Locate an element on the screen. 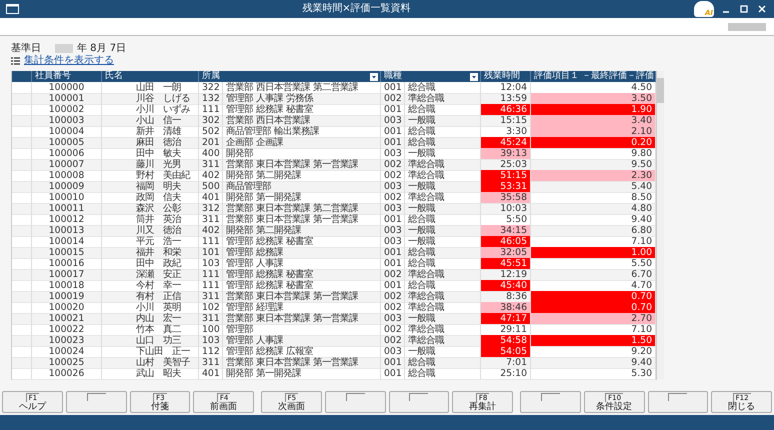 The image size is (774, 430). table-cell: 0.20 is located at coordinates (593, 143).